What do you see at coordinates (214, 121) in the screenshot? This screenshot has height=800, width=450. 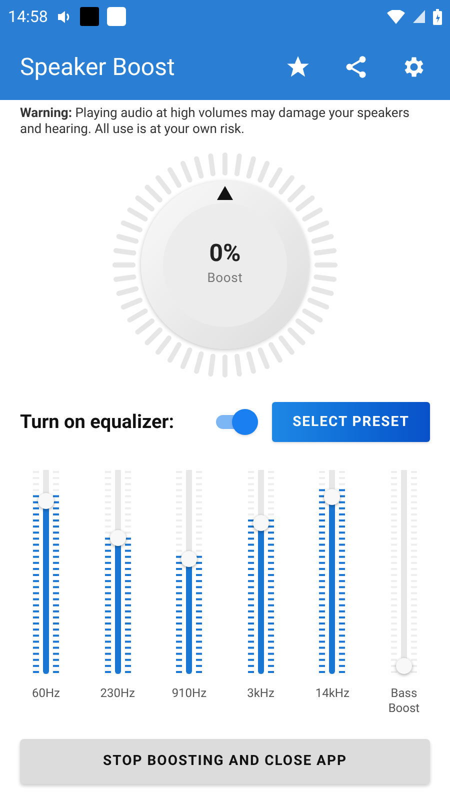 I see `warning-text: Warning: Playing audio at high volumes may damage your speakers and hearing. All use is at your own risk.` at bounding box center [214, 121].